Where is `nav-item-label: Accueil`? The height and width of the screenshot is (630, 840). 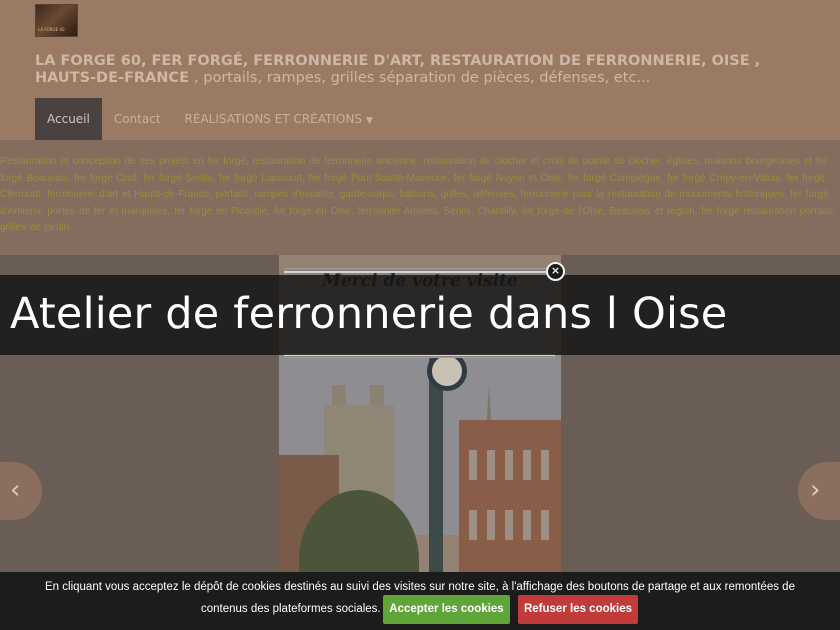
nav-item-label: Accueil is located at coordinates (68, 119).